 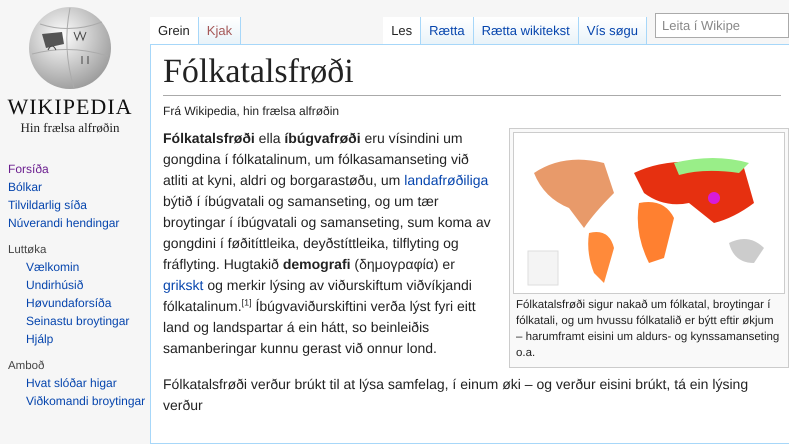 What do you see at coordinates (447, 30) in the screenshot?
I see `page-tab: Rætta` at bounding box center [447, 30].